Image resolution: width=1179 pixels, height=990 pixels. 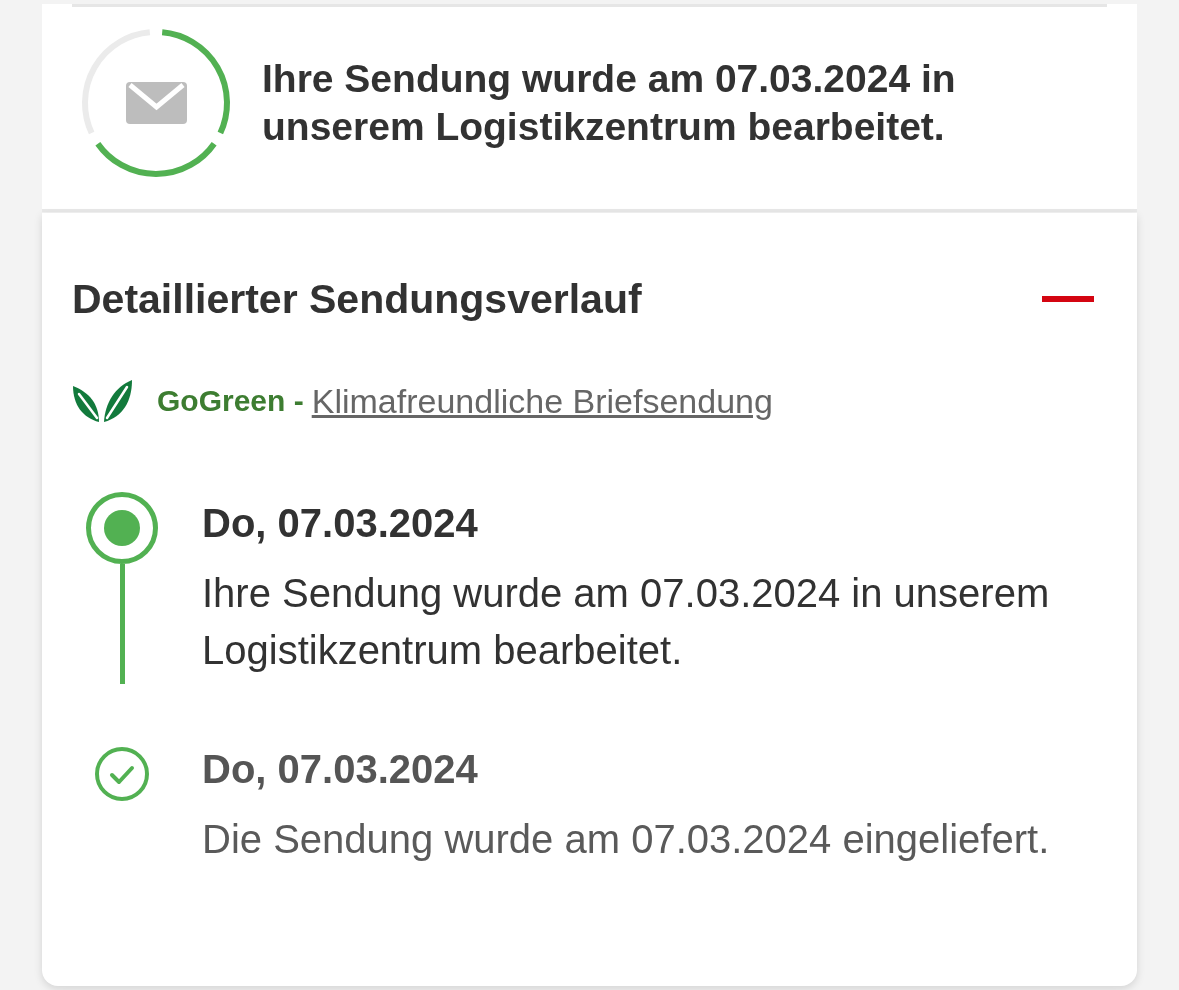 What do you see at coordinates (156, 103) in the screenshot?
I see `envelope-icon` at bounding box center [156, 103].